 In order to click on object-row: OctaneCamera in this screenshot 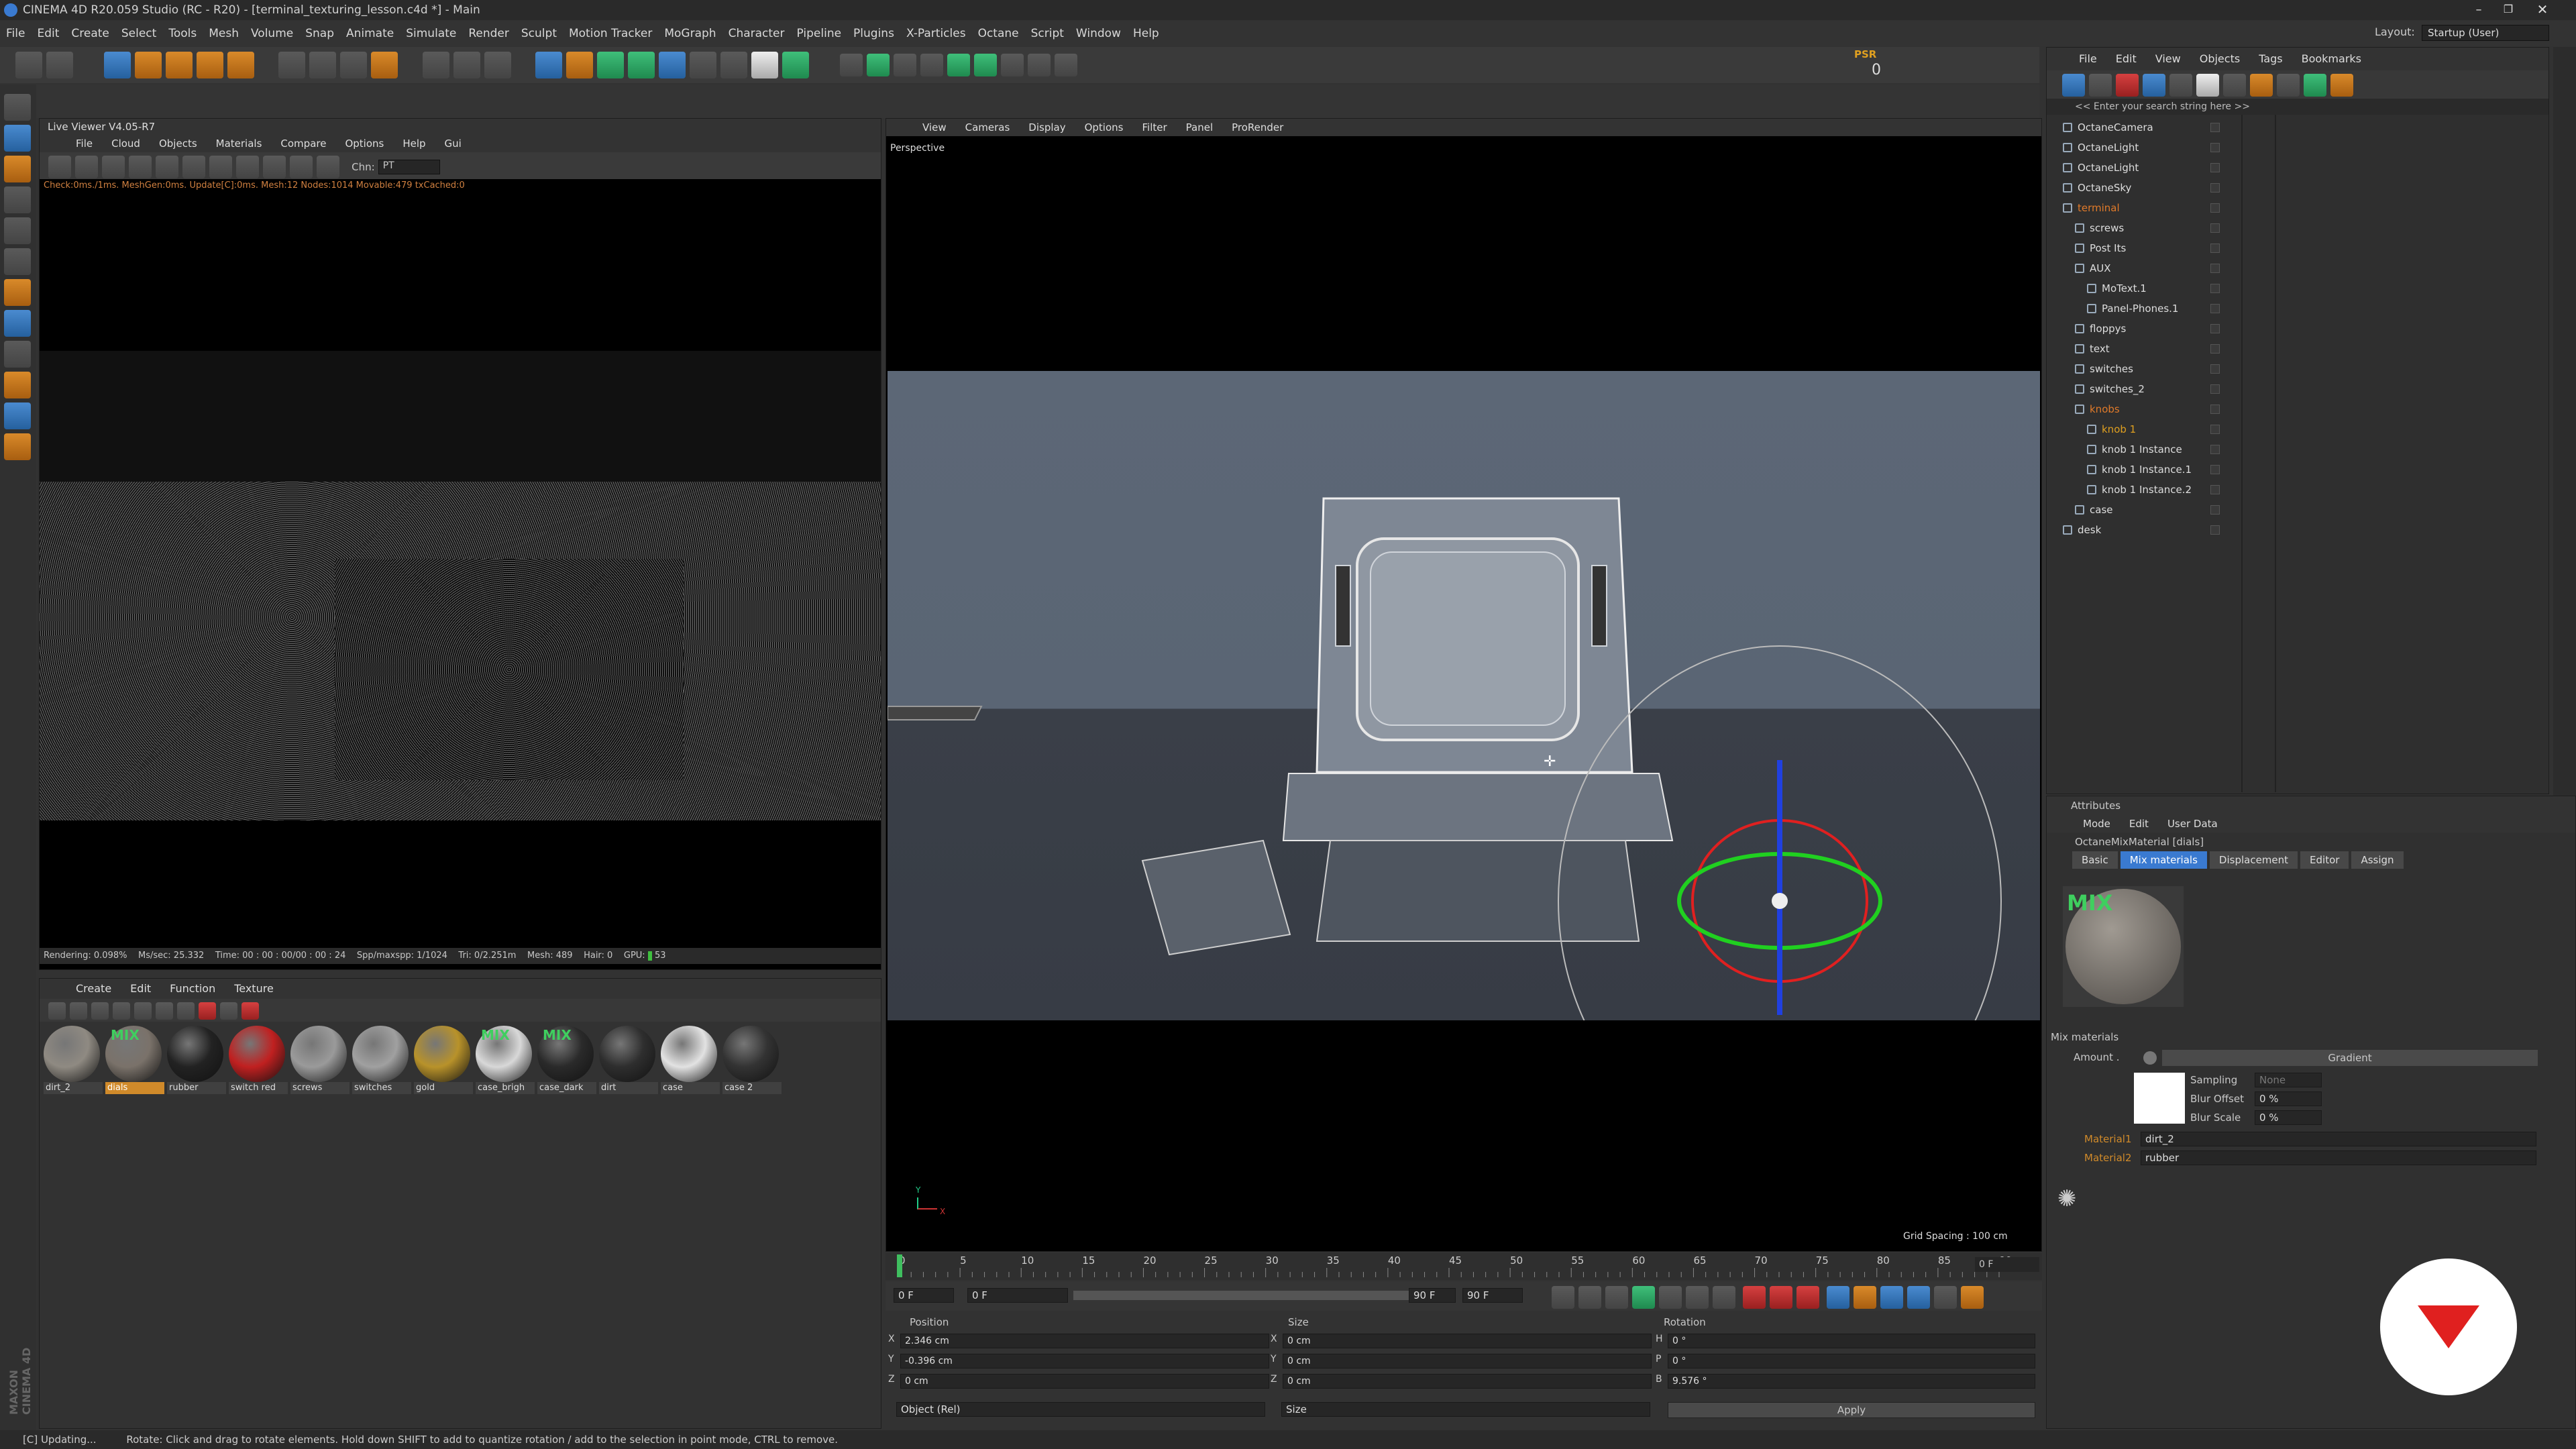, I will do `click(2144, 127)`.